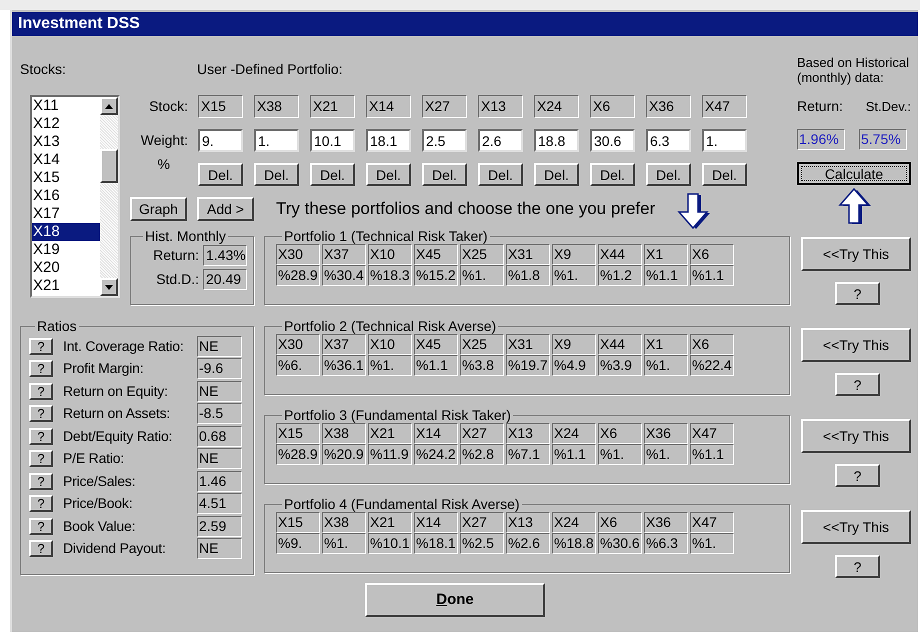 The width and height of the screenshot is (920, 634). Describe the element at coordinates (528, 254) in the screenshot. I see `stock-cell: X31` at that location.